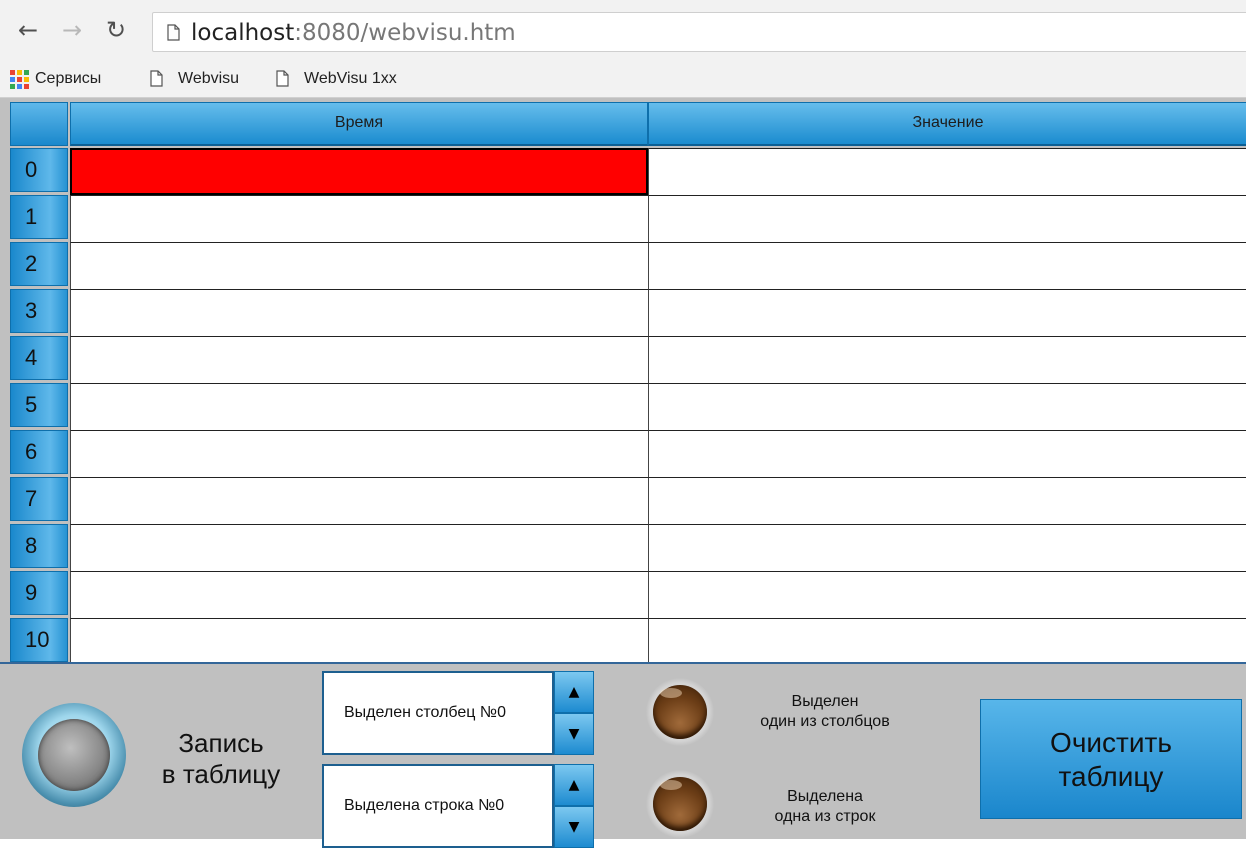 The width and height of the screenshot is (1246, 848). What do you see at coordinates (350, 79) in the screenshot?
I see `bookmark-webvisu-1xx: WebVisu 1xx` at bounding box center [350, 79].